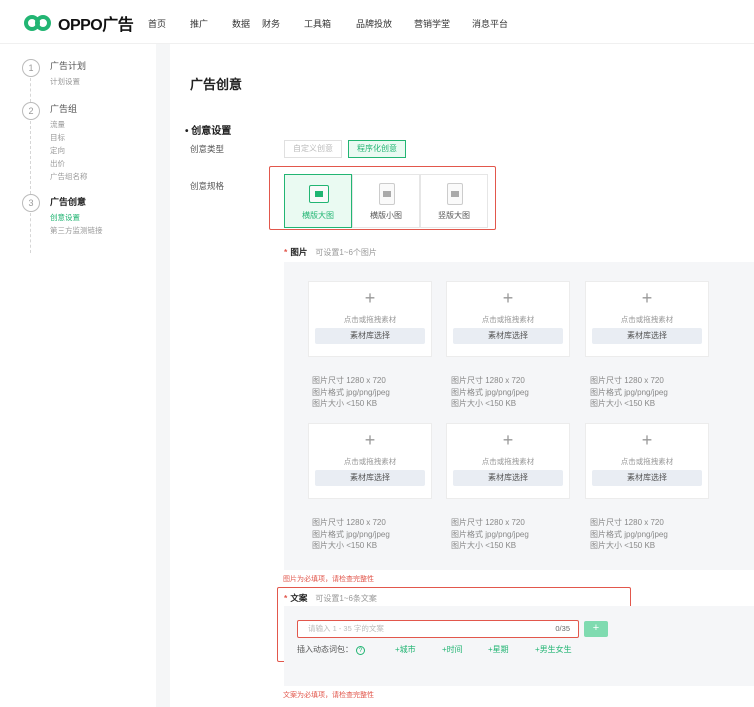  What do you see at coordinates (596, 629) in the screenshot?
I see `add-copy-button: +` at bounding box center [596, 629].